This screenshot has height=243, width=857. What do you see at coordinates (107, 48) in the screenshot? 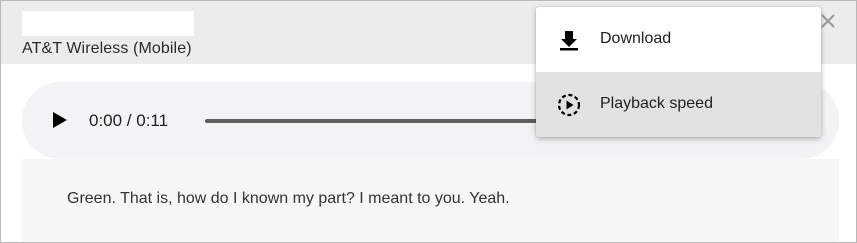
I see `caller-label: AT&T Wireless (Mobile)` at bounding box center [107, 48].